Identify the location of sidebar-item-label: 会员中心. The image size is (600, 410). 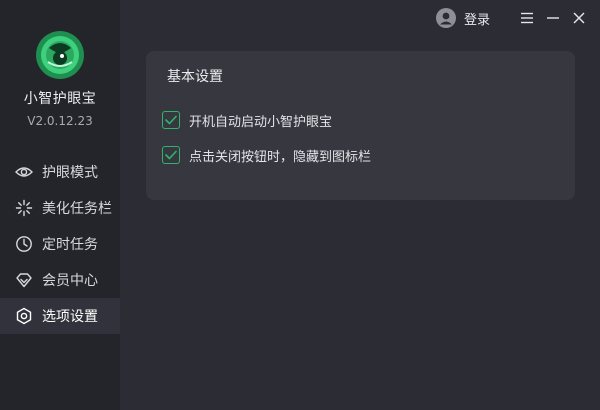
(70, 281).